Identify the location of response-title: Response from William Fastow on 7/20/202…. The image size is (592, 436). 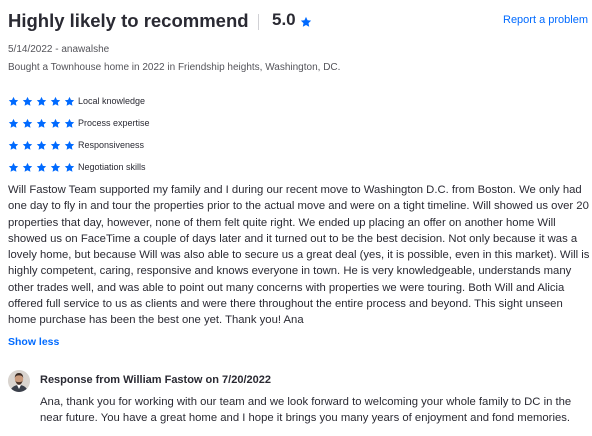
(155, 380).